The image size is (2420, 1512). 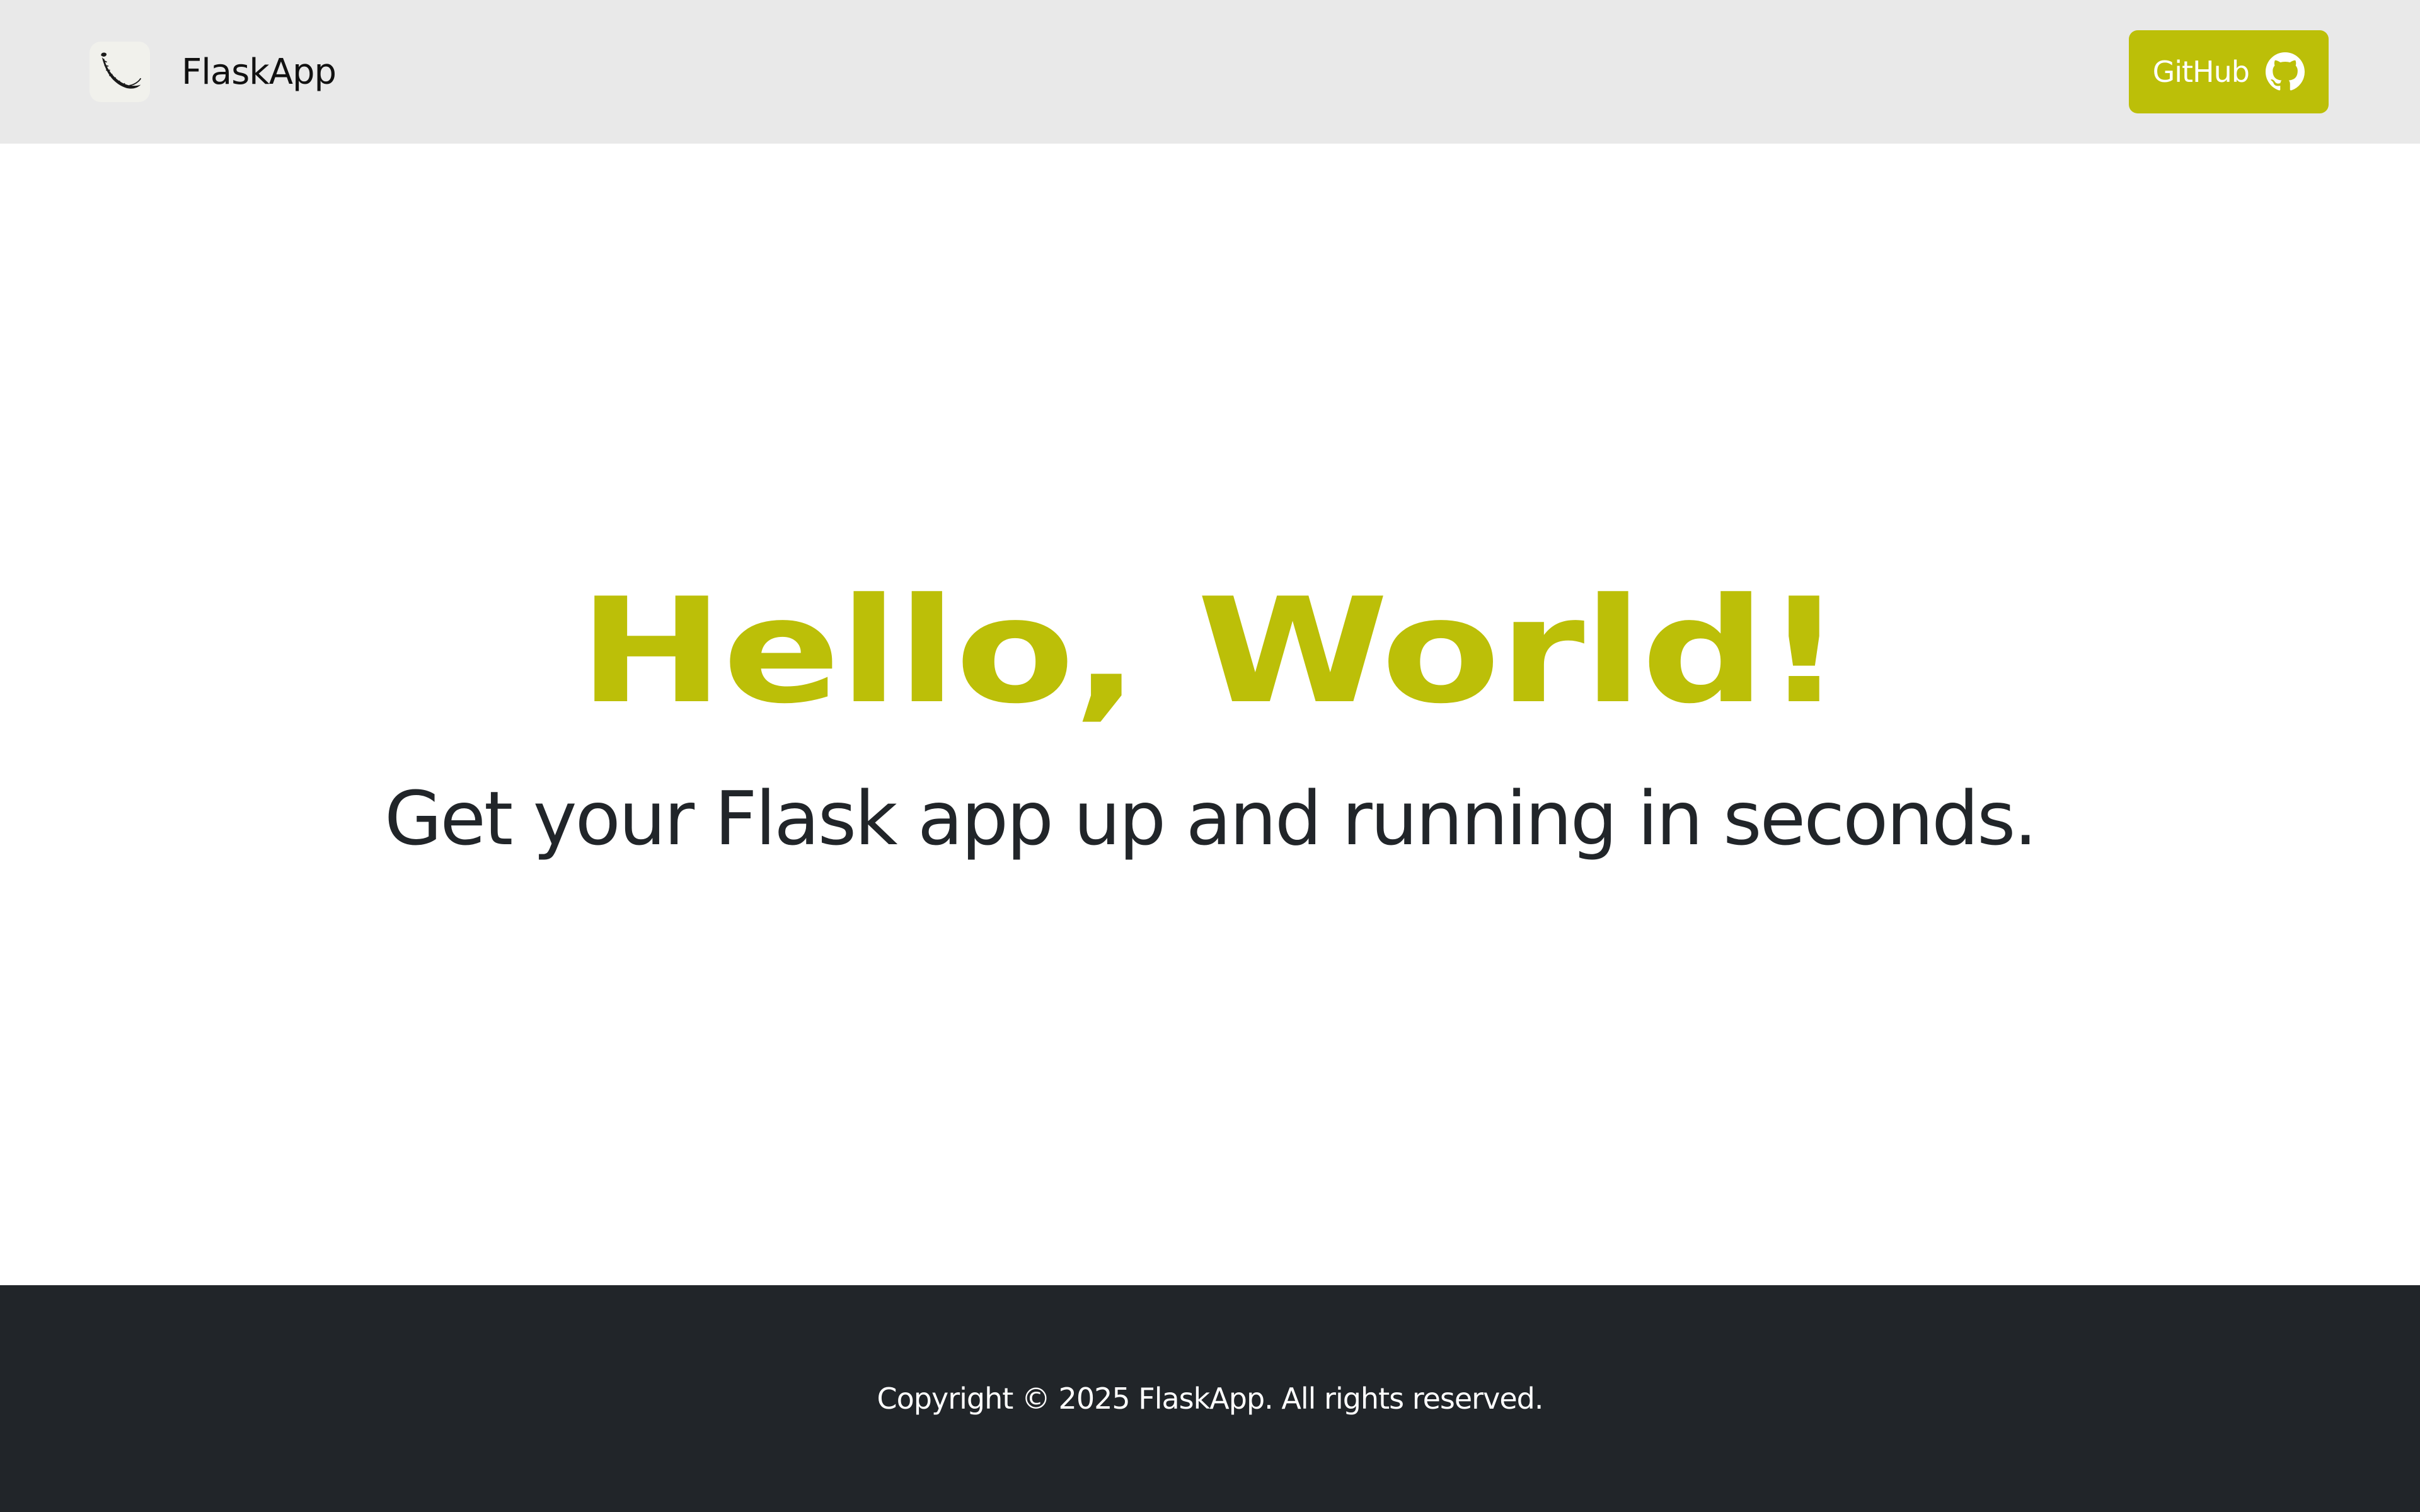 I want to click on github-button-label: GitHub, so click(x=2201, y=72).